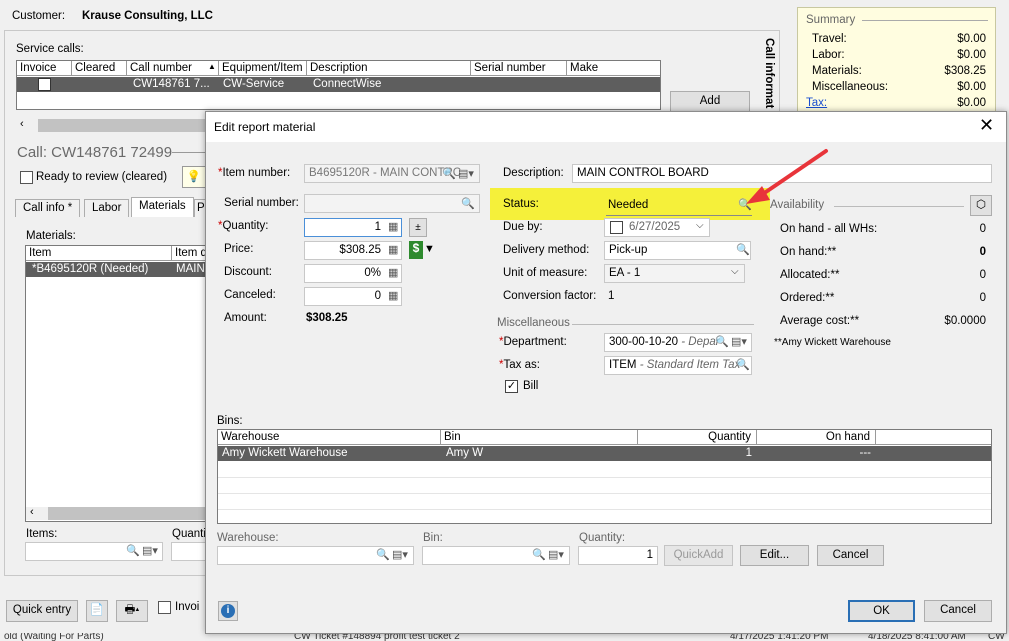  I want to click on department-code: 300-00-10-20, so click(644, 342).